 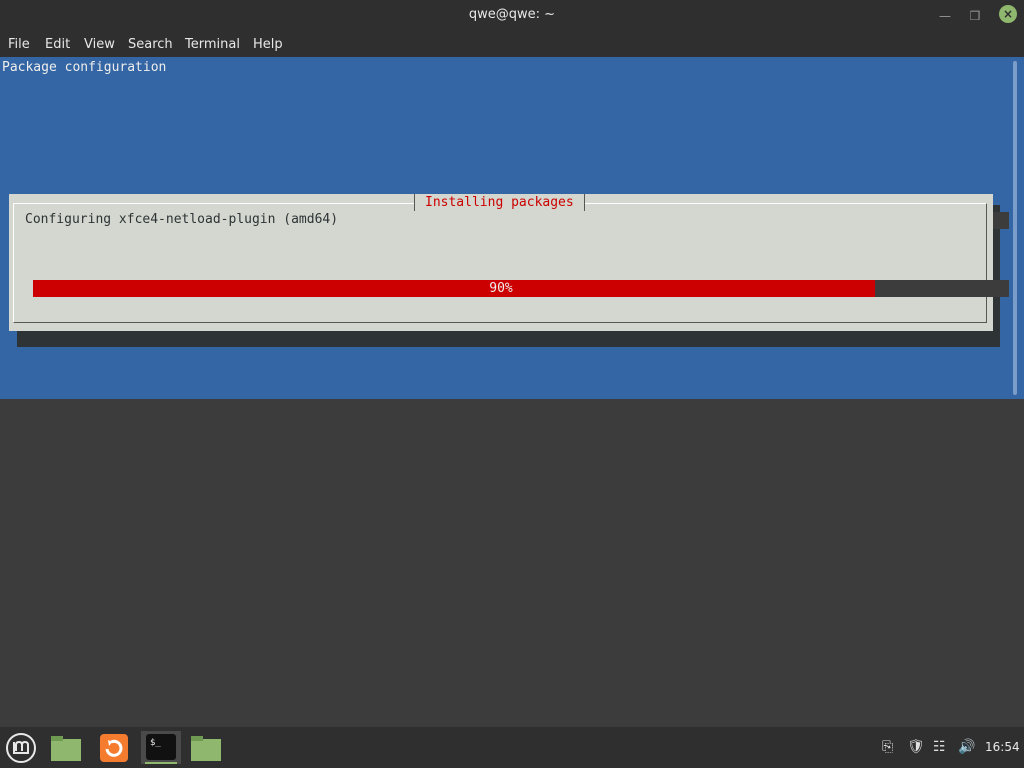 I want to click on taskbar-update-manager, so click(x=114, y=747).